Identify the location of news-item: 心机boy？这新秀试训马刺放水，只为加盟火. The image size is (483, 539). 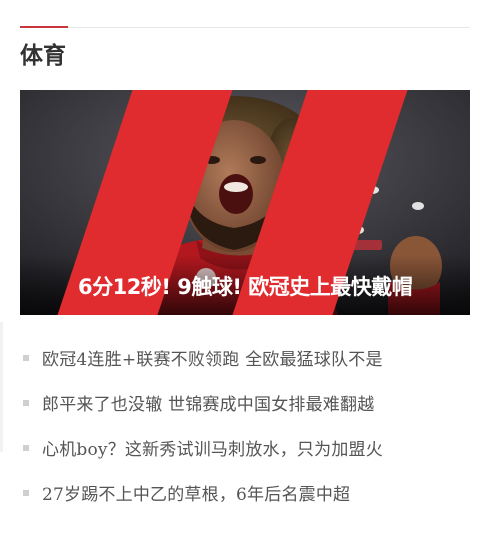
(245, 447).